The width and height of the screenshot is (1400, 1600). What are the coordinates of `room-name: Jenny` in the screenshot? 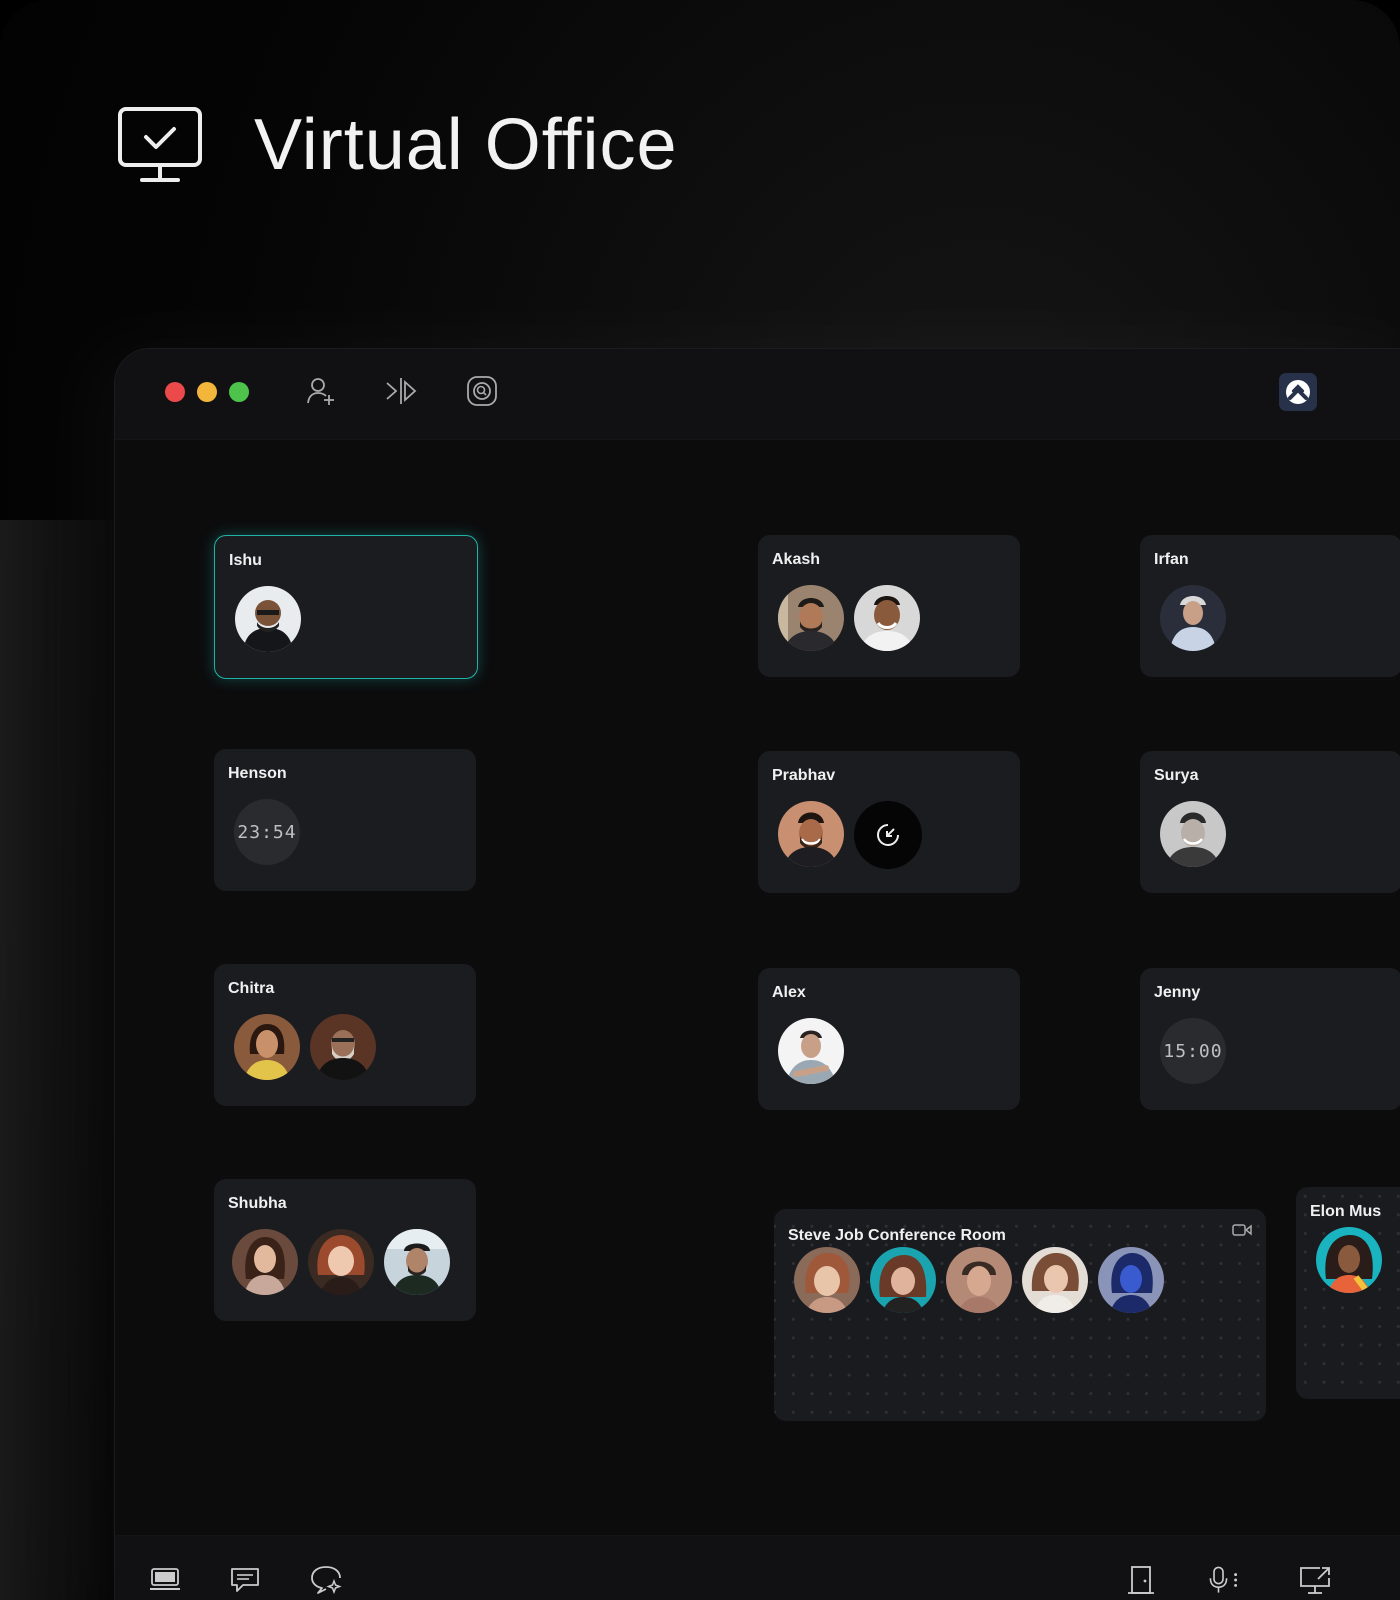 It's located at (1177, 992).